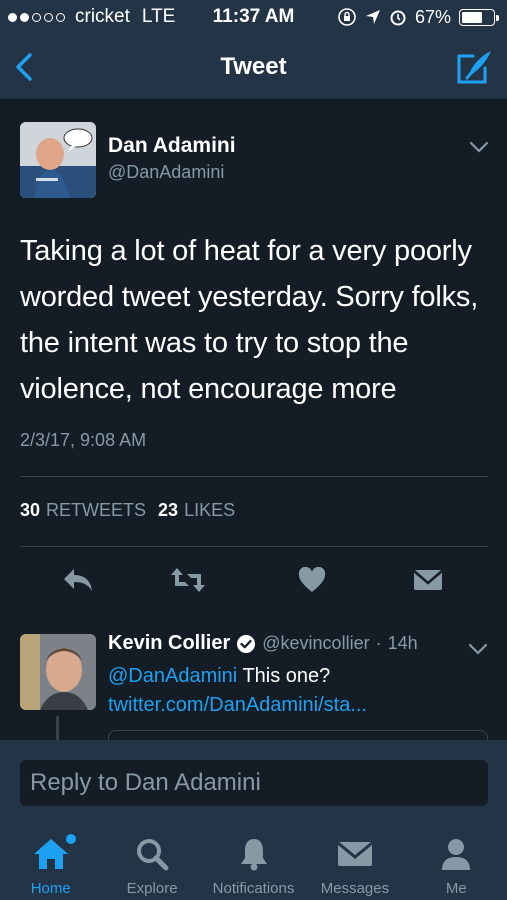 This screenshot has width=507, height=900. I want to click on tab-label: Notifications, so click(253, 888).